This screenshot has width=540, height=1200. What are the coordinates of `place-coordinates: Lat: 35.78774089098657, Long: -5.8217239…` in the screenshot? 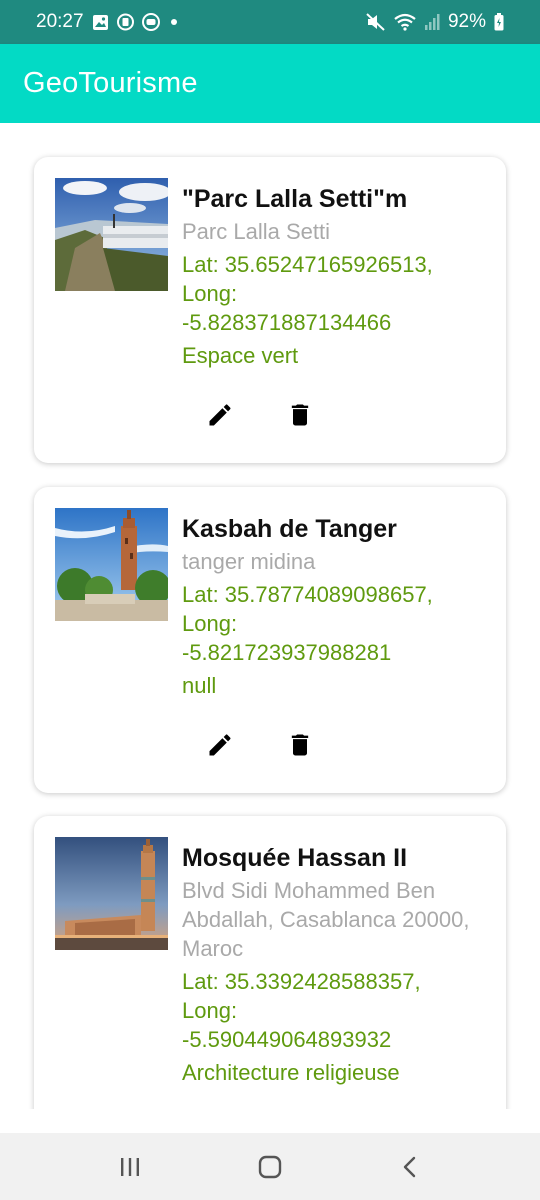 It's located at (337, 623).